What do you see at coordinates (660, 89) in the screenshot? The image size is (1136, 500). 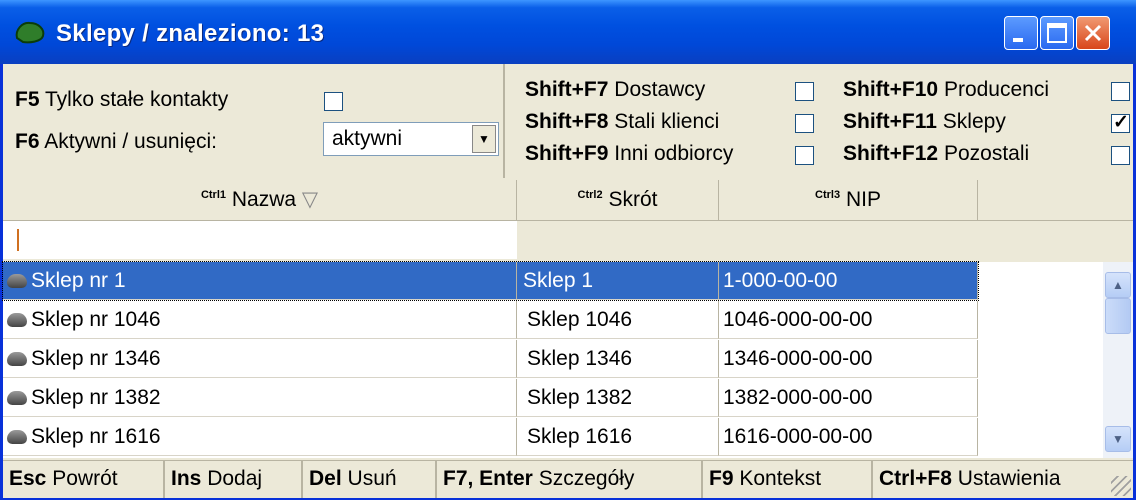 I see `filter-label: Dostawcy` at bounding box center [660, 89].